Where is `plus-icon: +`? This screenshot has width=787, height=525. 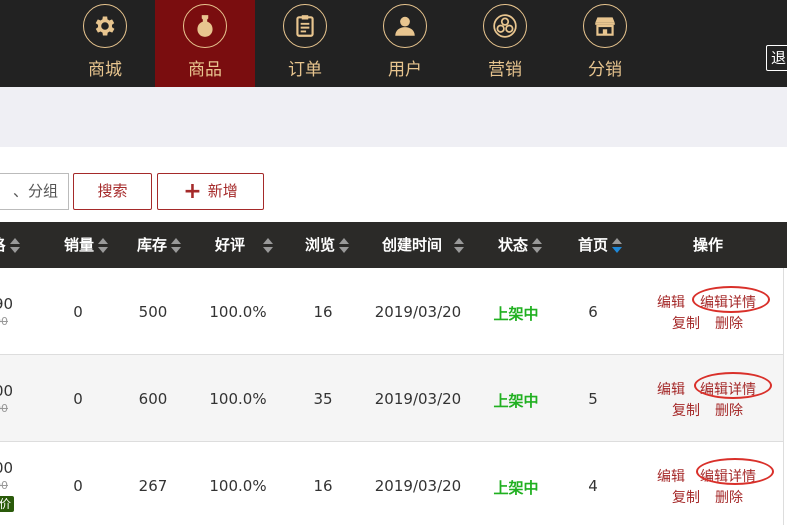
plus-icon: + is located at coordinates (192, 191).